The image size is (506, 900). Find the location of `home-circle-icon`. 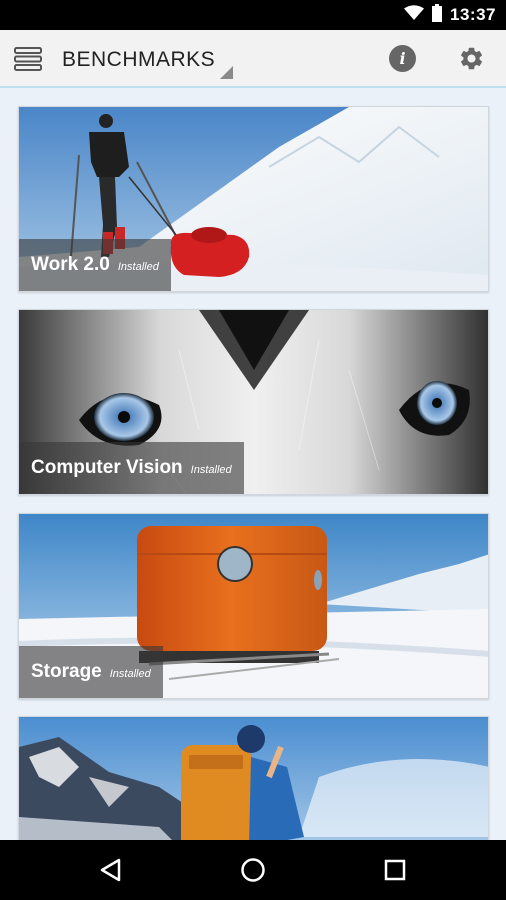

home-circle-icon is located at coordinates (253, 870).